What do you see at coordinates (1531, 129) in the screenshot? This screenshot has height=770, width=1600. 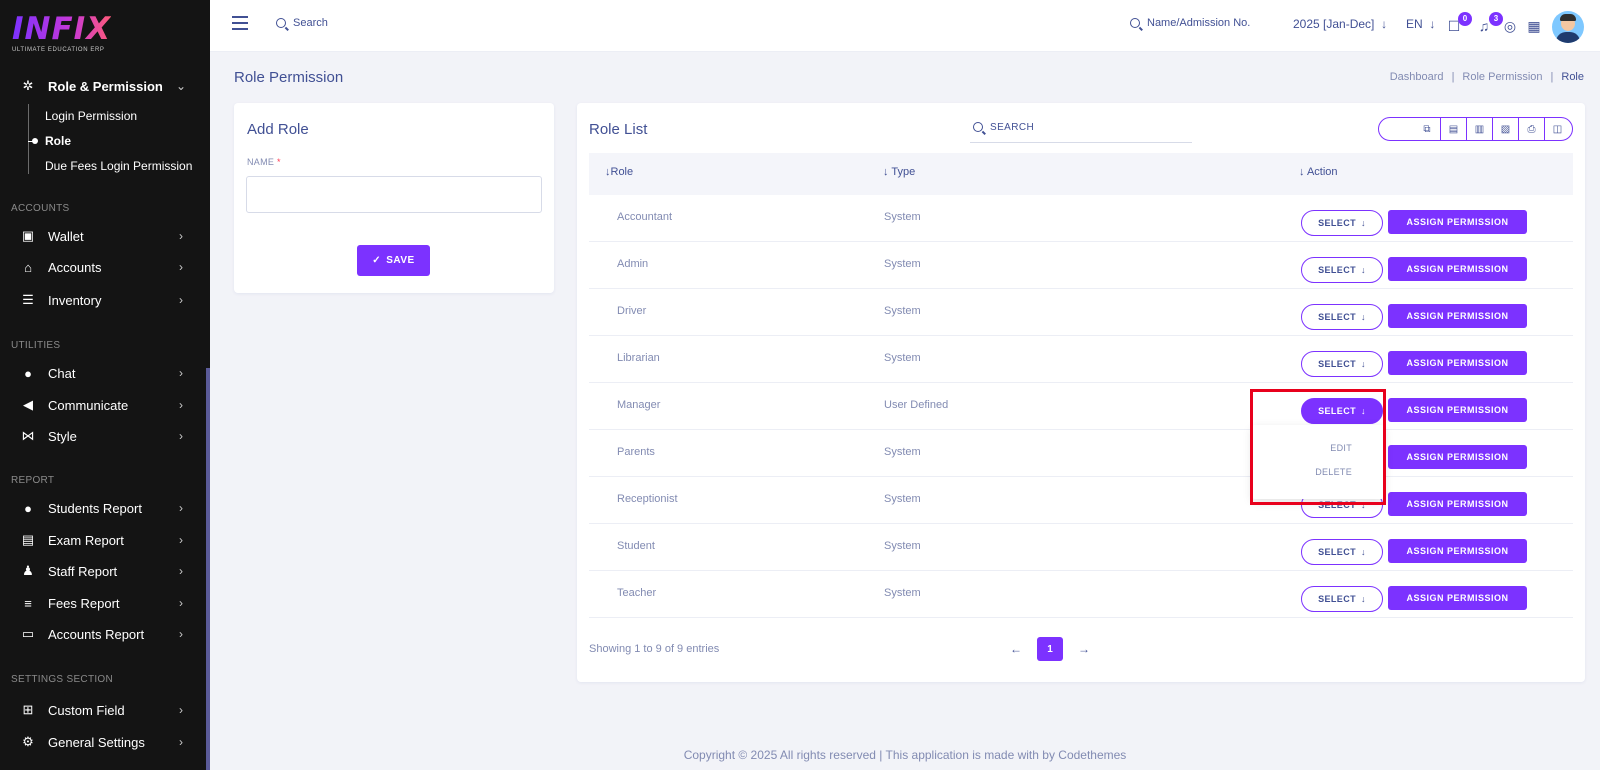 I see `print-icon: ⎙` at bounding box center [1531, 129].